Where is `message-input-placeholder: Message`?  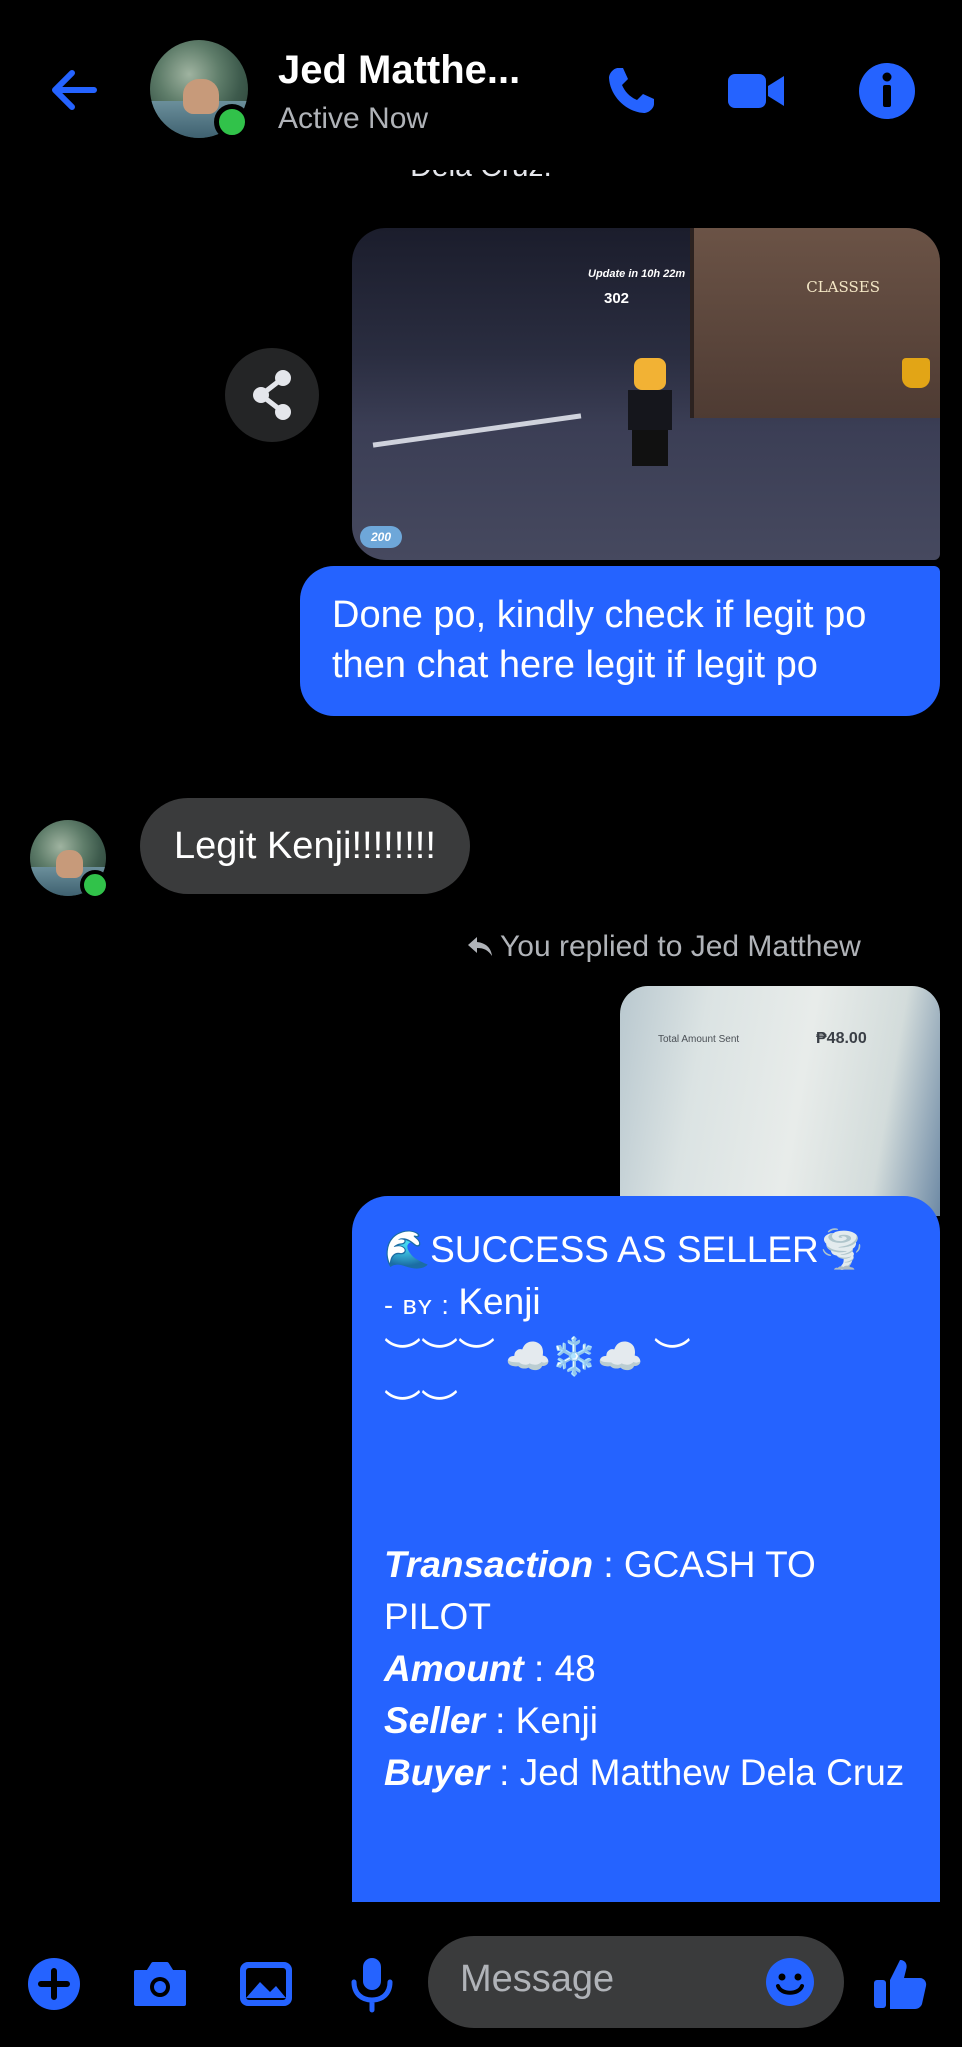
message-input-placeholder: Message is located at coordinates (537, 1979).